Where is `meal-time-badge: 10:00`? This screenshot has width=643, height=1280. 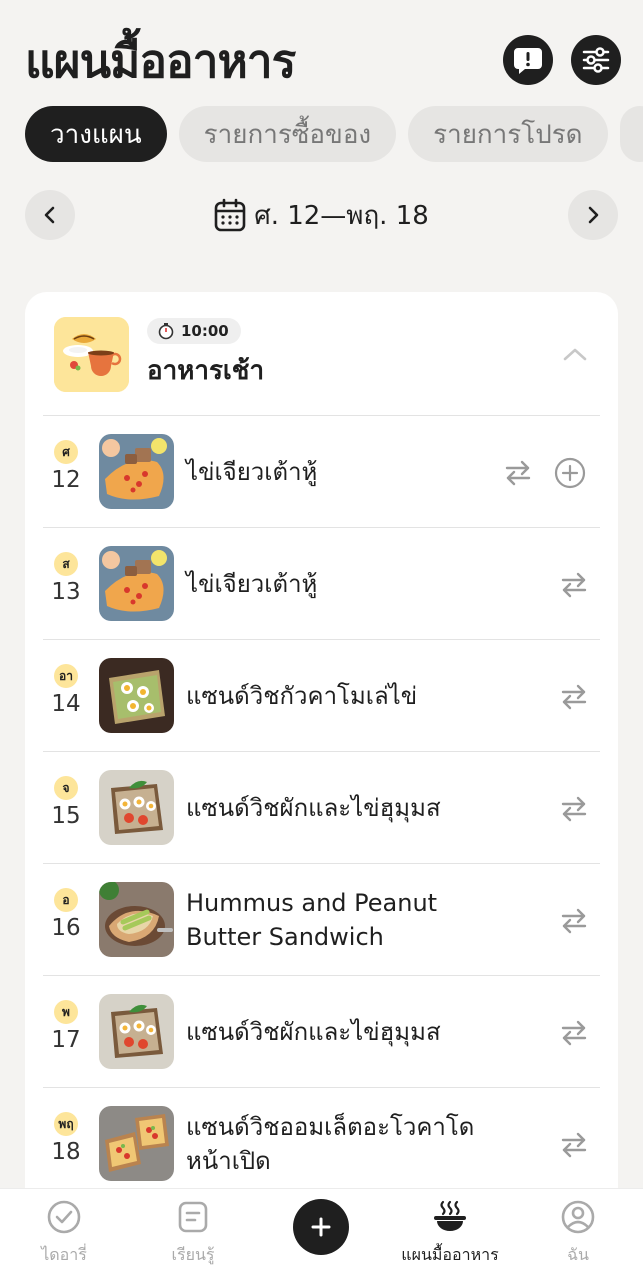
meal-time-badge: 10:00 is located at coordinates (194, 331).